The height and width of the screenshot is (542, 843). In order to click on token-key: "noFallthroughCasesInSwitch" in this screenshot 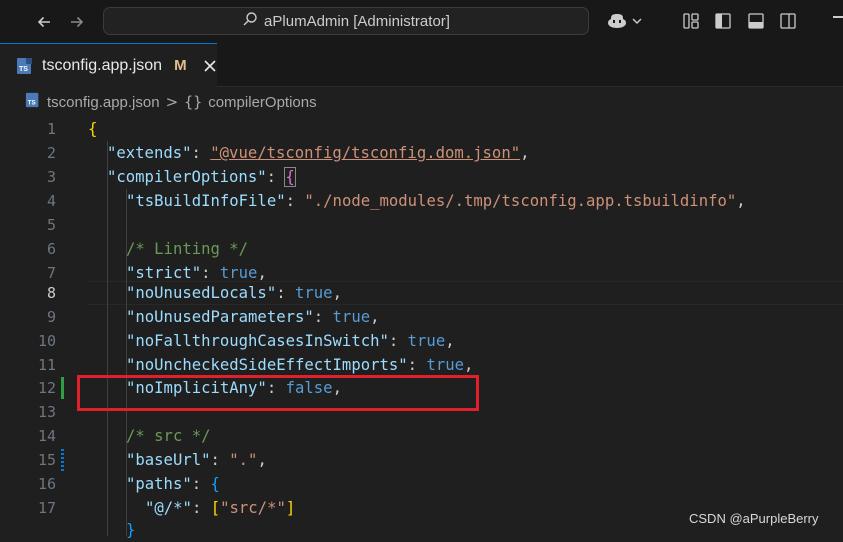, I will do `click(257, 341)`.